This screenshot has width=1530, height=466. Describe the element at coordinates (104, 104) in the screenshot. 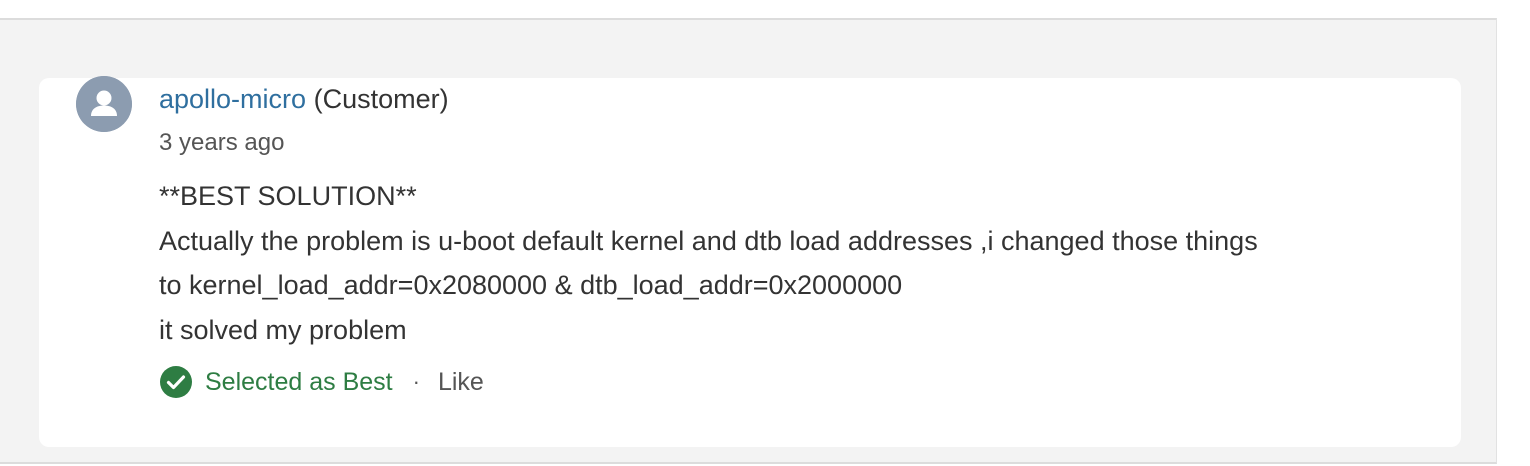

I see `user-avatar-icon` at that location.